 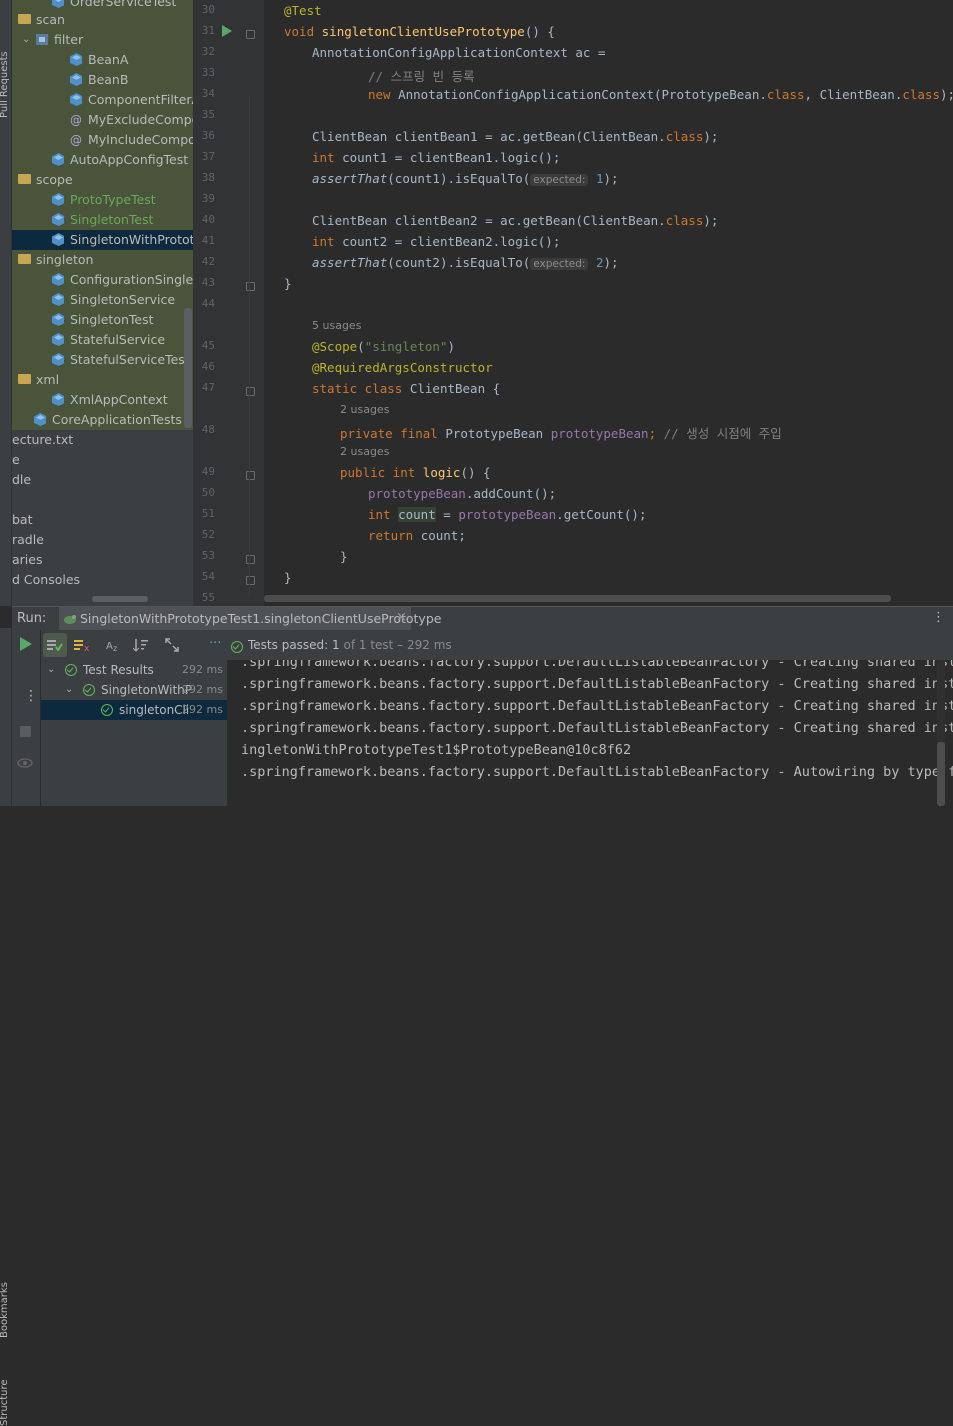 I want to click on tree-item: xml, so click(x=102, y=380).